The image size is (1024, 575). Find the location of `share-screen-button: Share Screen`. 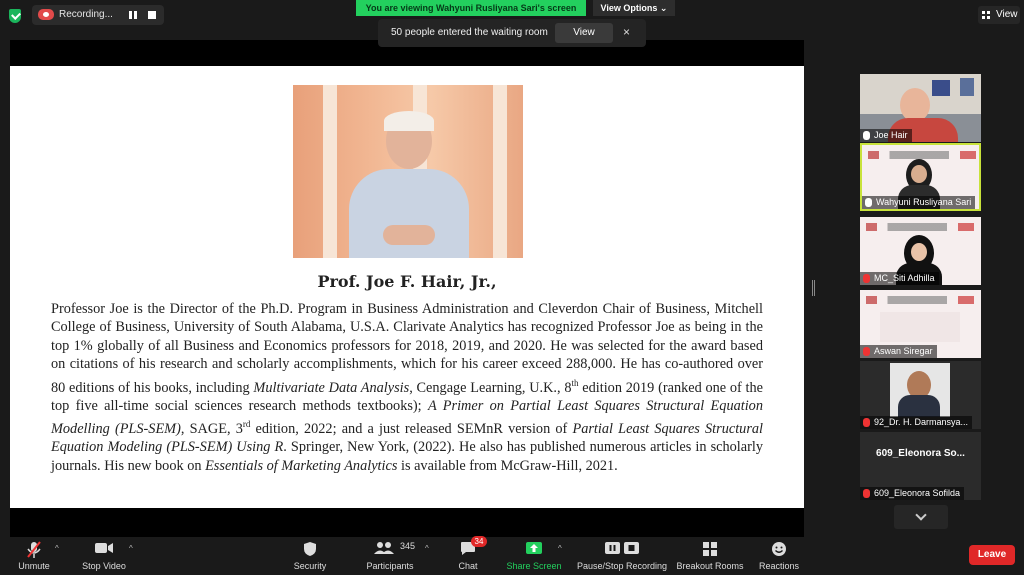

share-screen-button: Share Screen is located at coordinates (534, 556).